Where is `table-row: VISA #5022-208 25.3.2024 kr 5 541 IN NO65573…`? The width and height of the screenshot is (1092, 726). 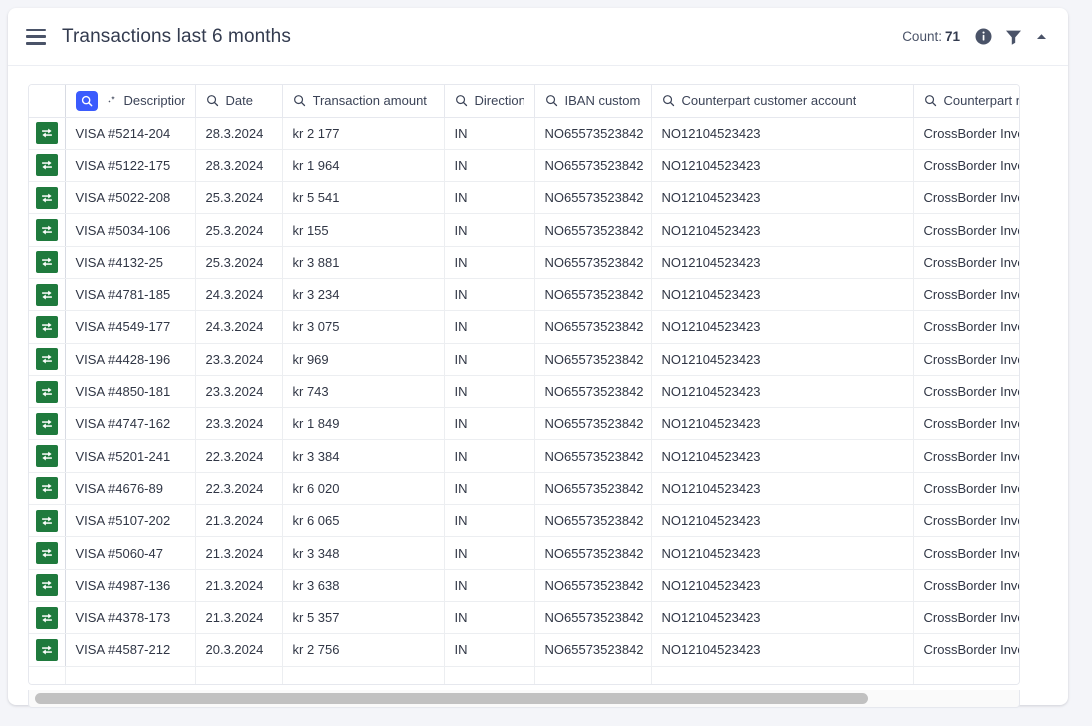 table-row: VISA #5022-208 25.3.2024 kr 5 541 IN NO65573… is located at coordinates (524, 198).